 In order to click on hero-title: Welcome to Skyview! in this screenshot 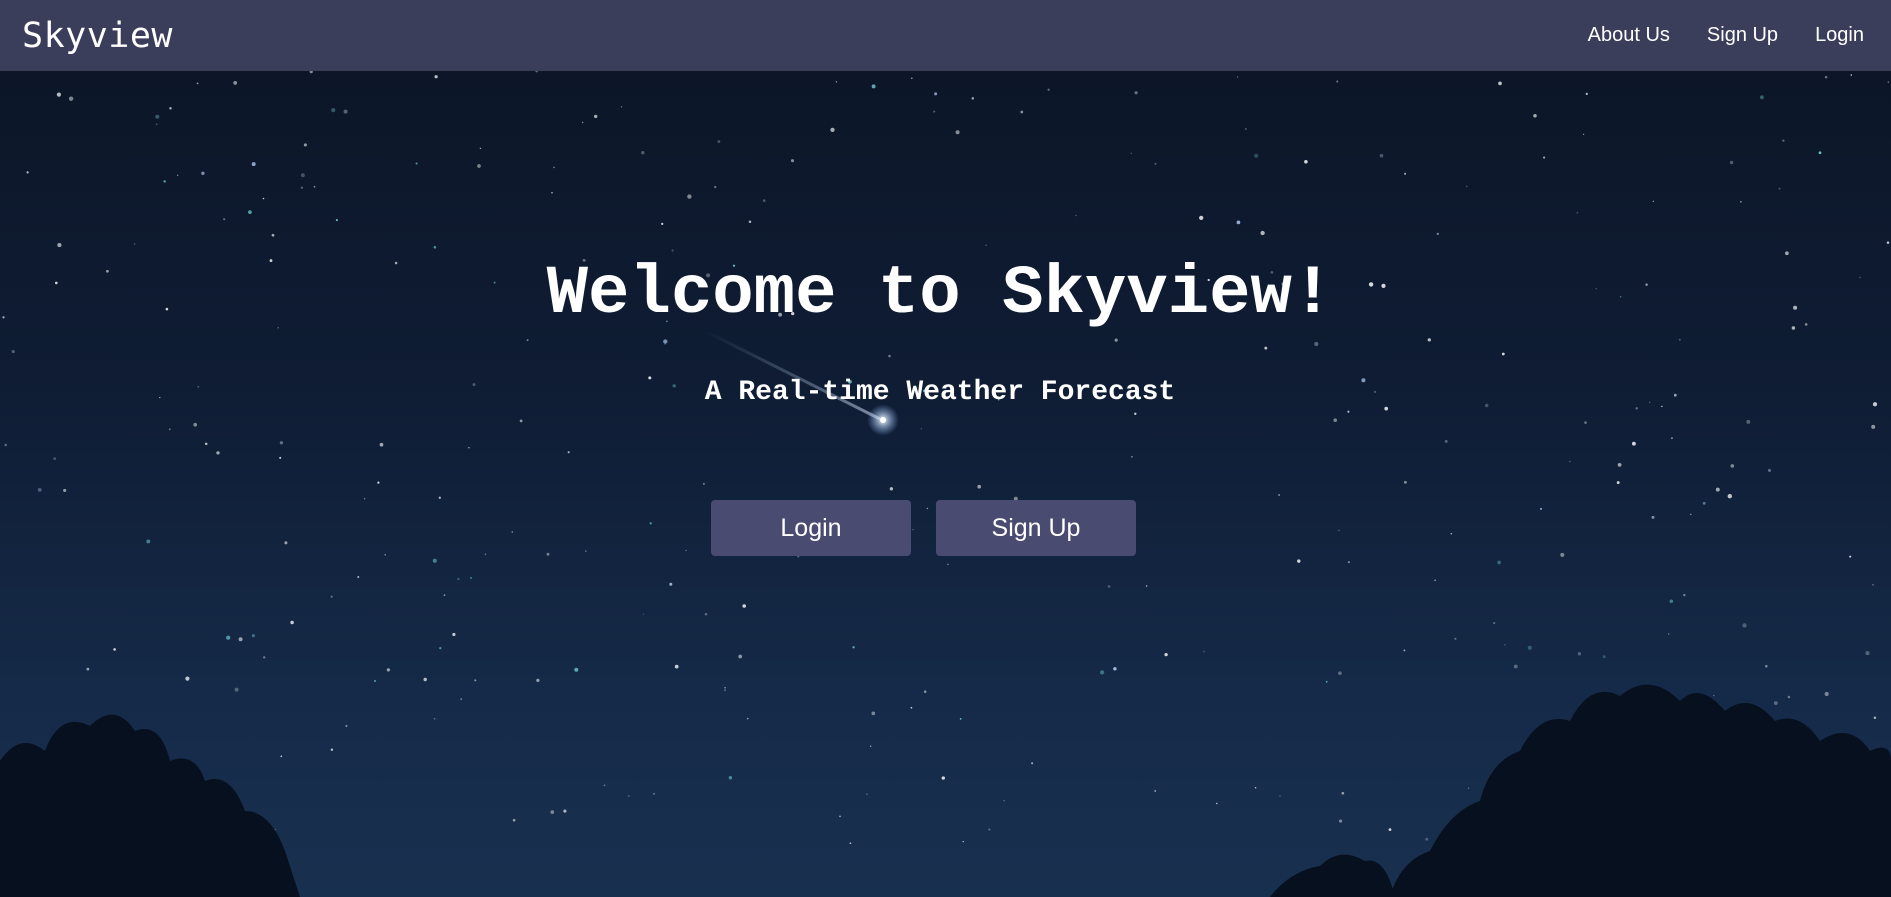, I will do `click(940, 294)`.